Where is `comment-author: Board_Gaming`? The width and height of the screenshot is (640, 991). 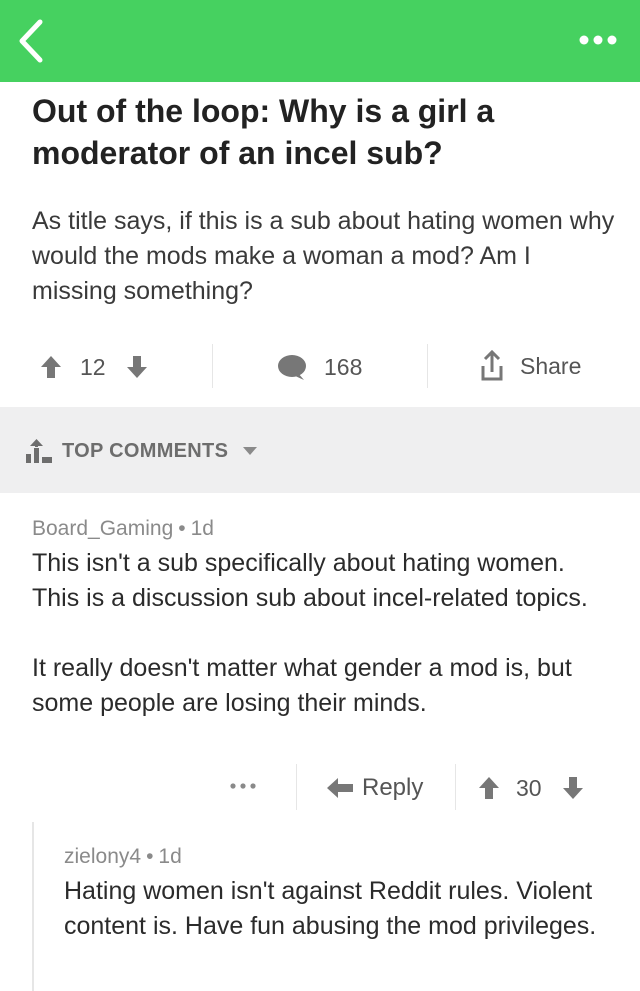
comment-author: Board_Gaming is located at coordinates (102, 528).